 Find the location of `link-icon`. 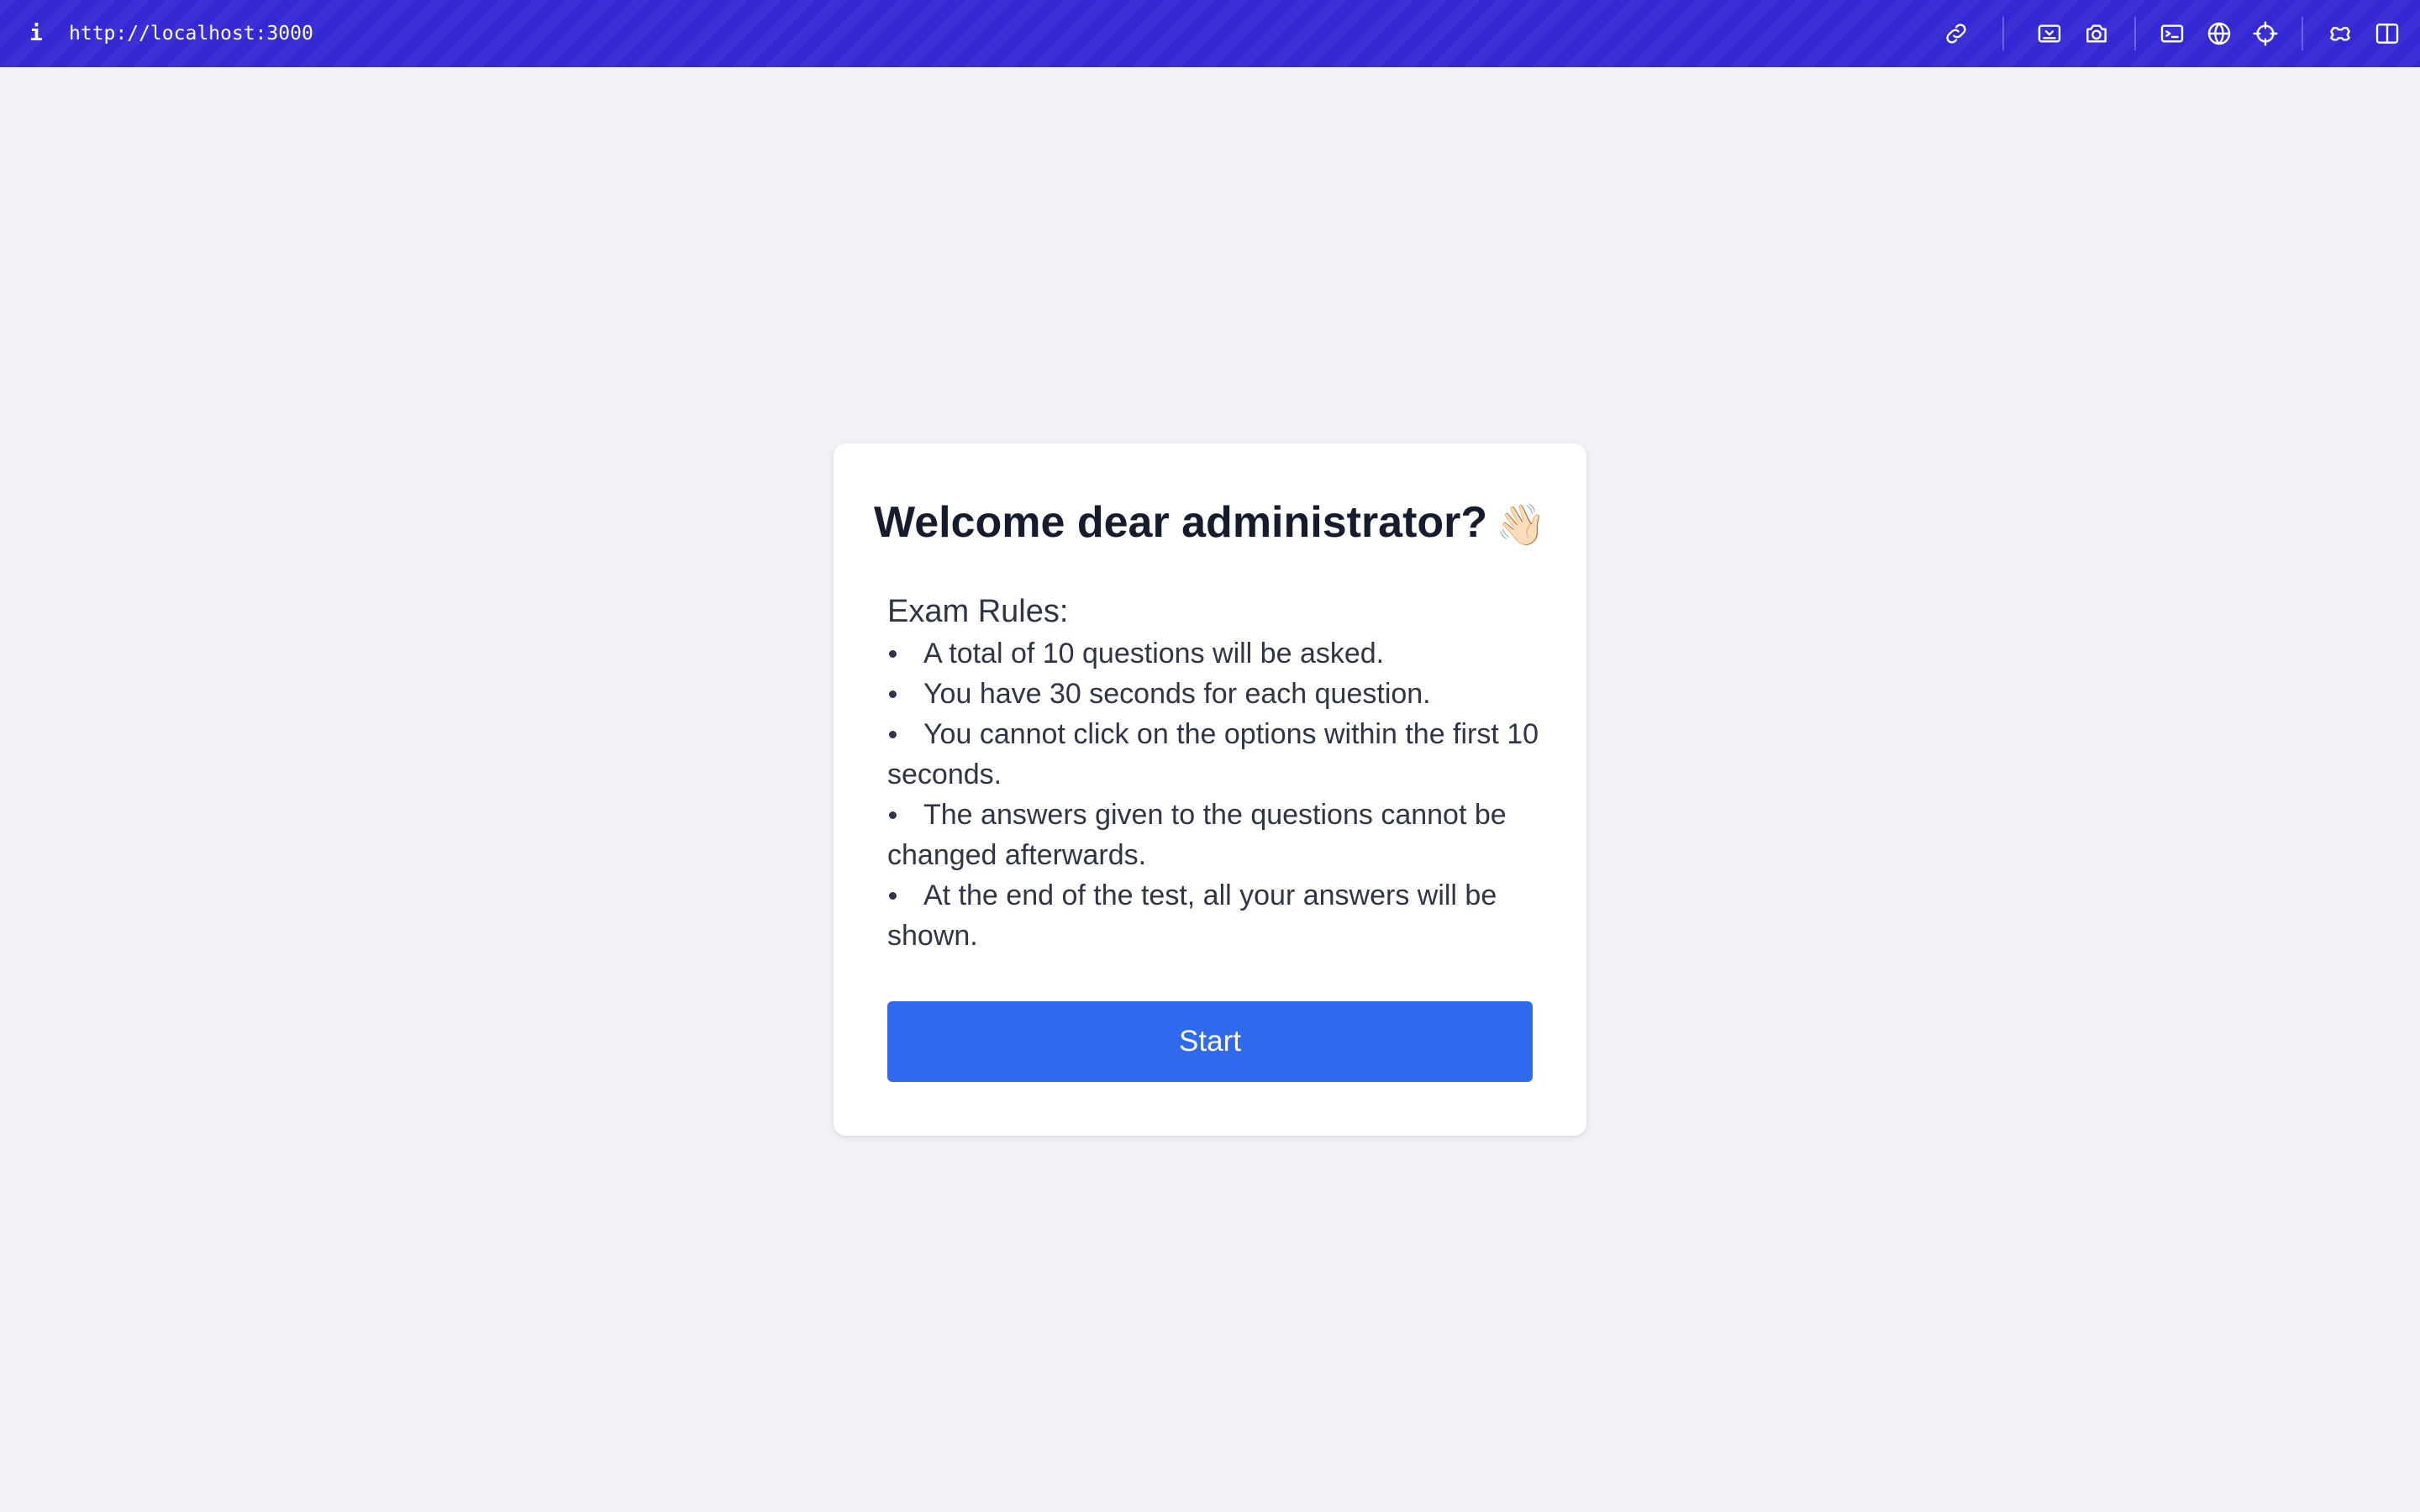

link-icon is located at coordinates (1956, 33).